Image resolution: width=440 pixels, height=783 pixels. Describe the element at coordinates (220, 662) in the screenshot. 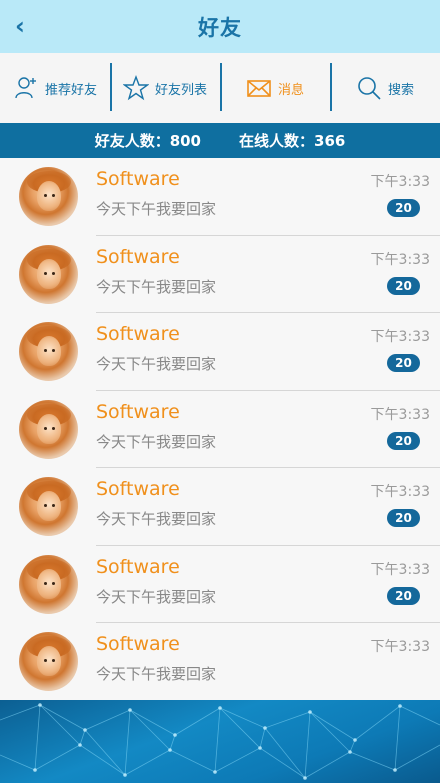

I see `friend-row: Software 今天下午我要回家 下午3:33` at that location.